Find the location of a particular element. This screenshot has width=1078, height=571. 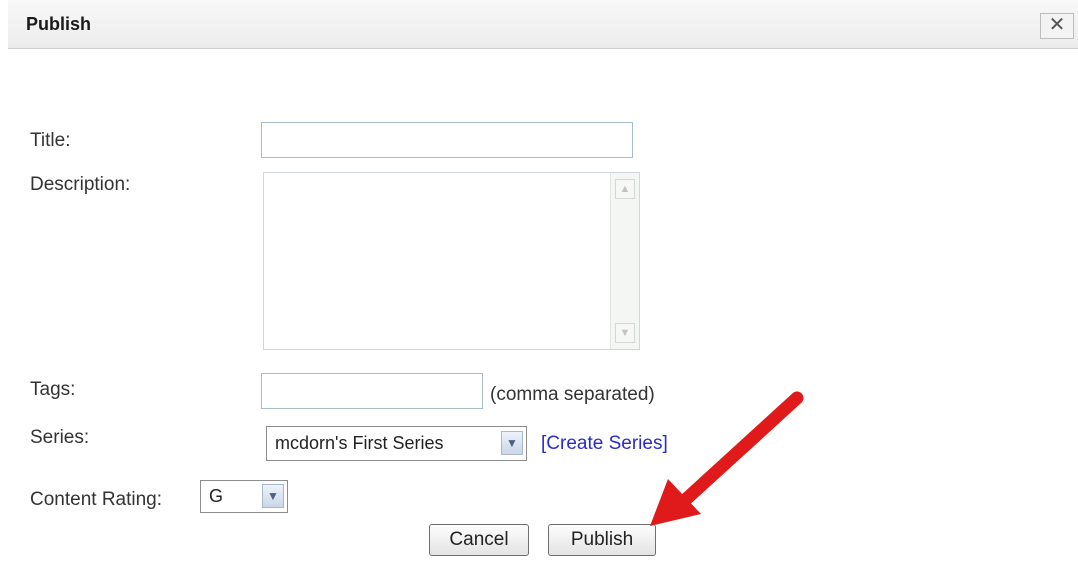

description-textarea: ▲ ▼ is located at coordinates (451, 261).